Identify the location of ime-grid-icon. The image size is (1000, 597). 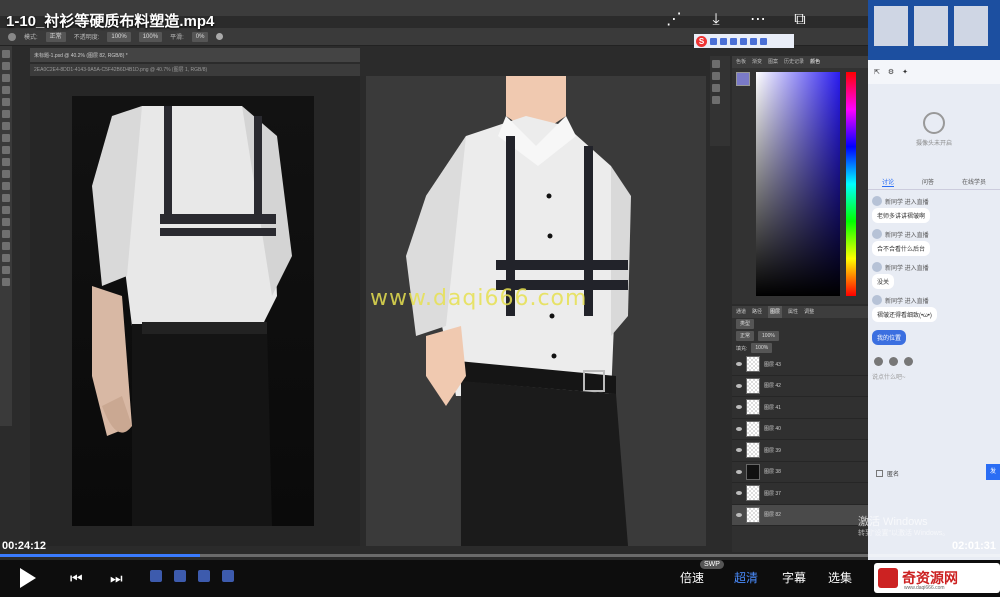
(763, 41).